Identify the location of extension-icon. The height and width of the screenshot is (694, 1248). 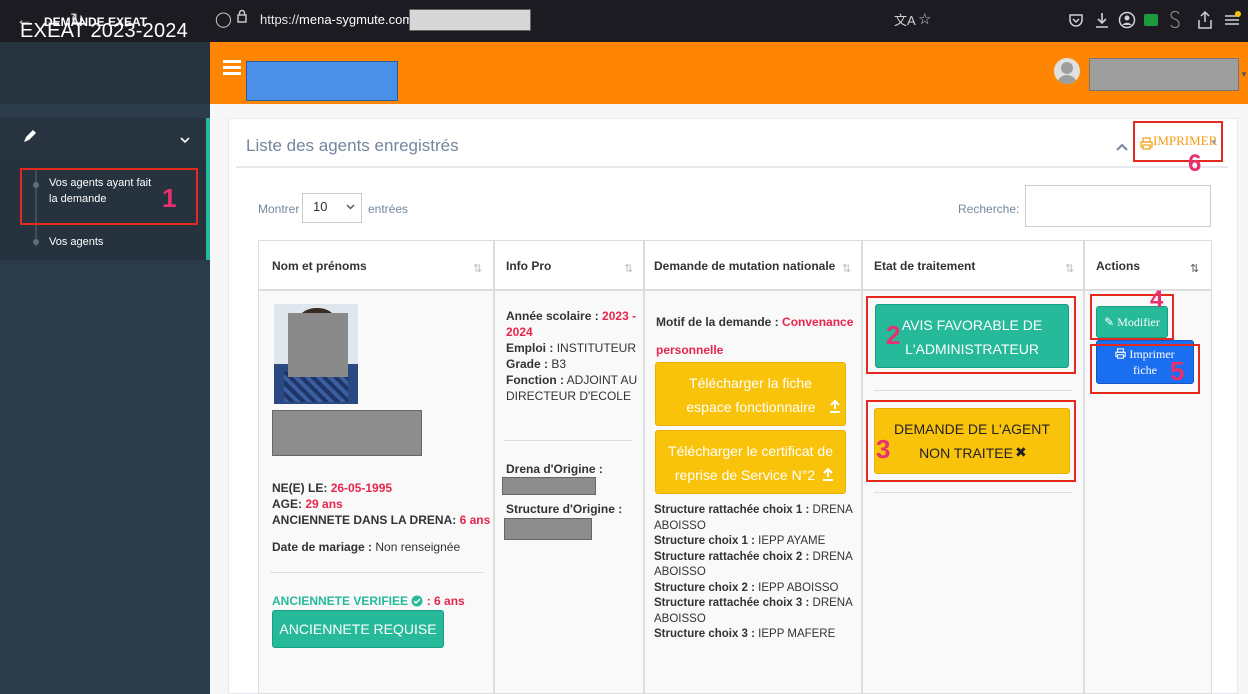
(1151, 20).